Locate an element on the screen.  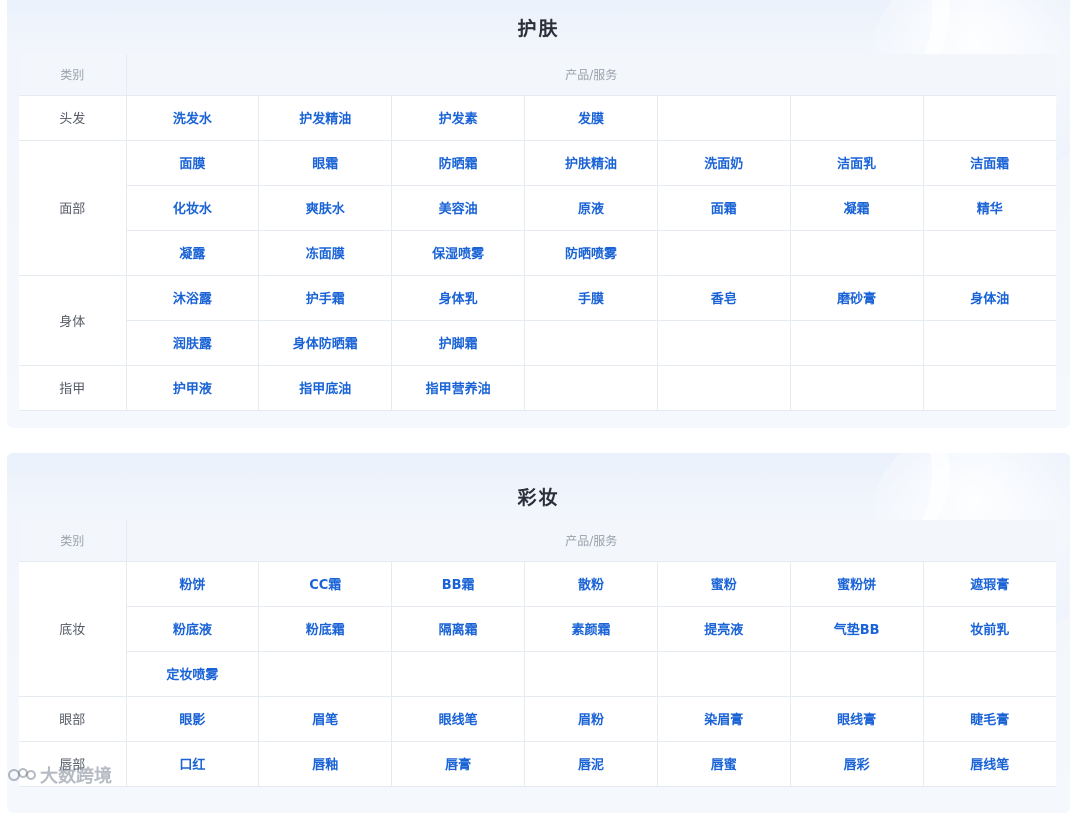
product-link: 定妆喷雾 is located at coordinates (193, 673).